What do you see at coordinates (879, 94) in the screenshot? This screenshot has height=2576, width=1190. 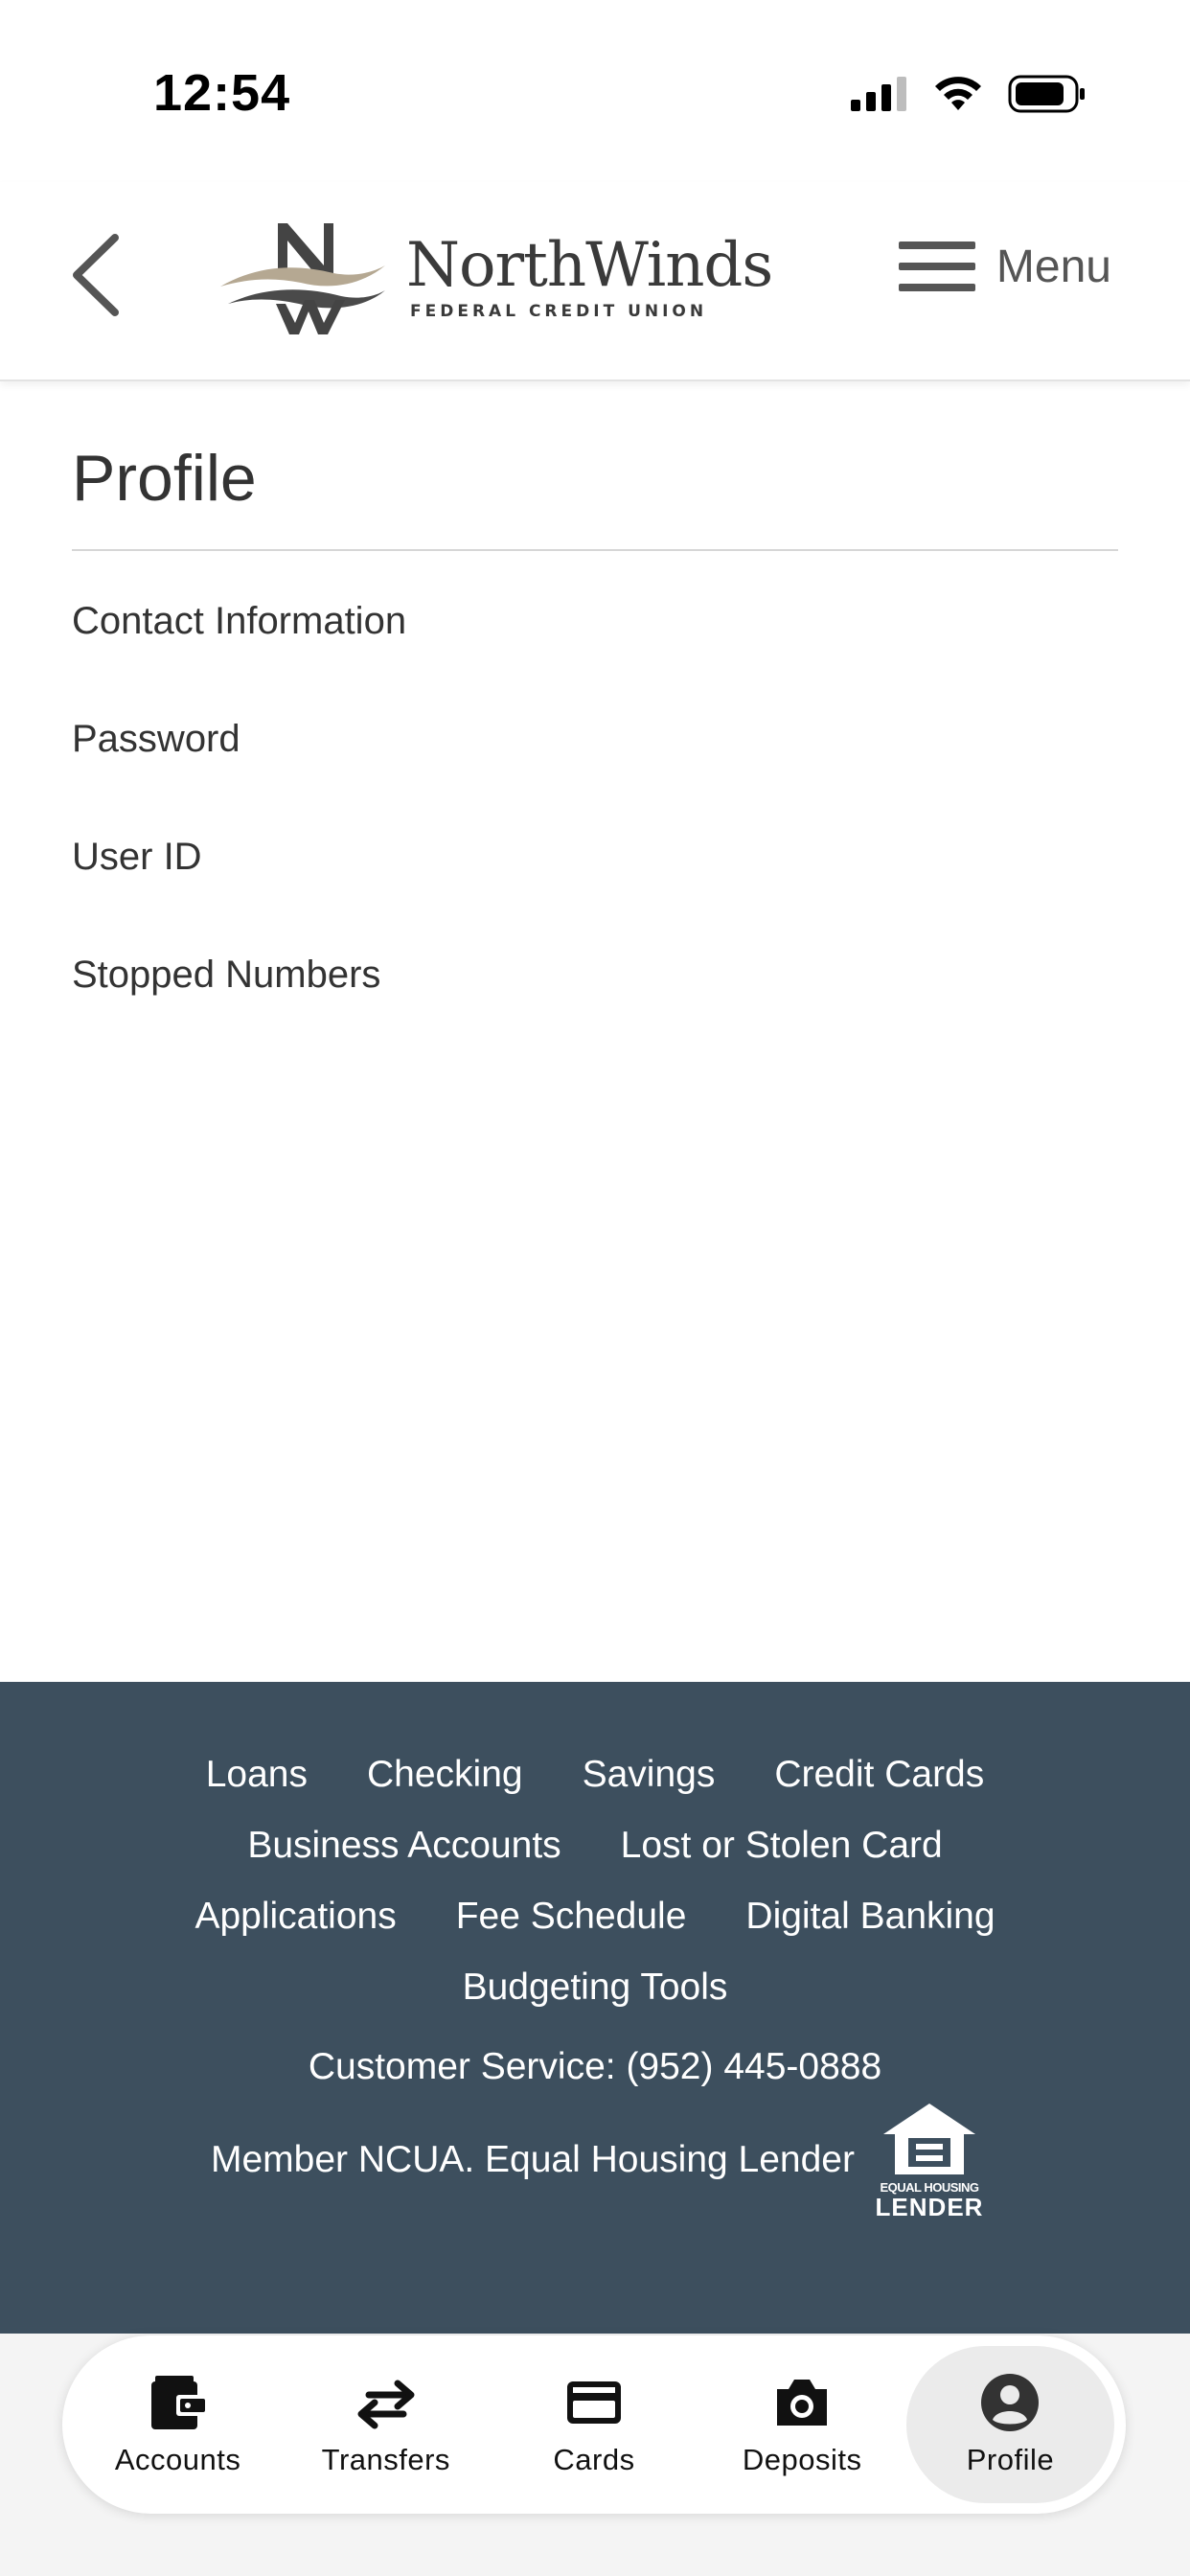 I see `cellular-signal-icon` at bounding box center [879, 94].